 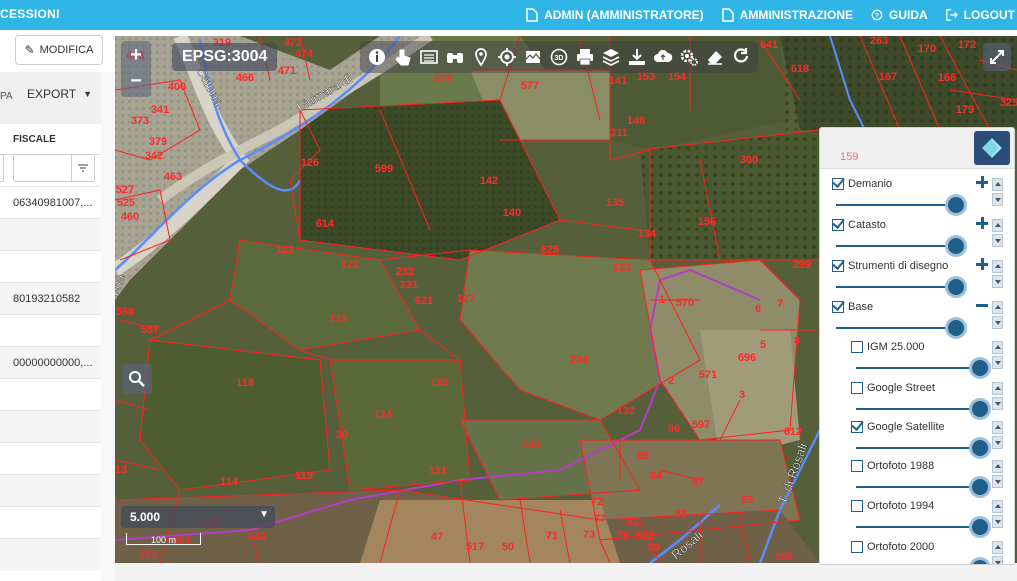 What do you see at coordinates (438, 471) in the screenshot?
I see `parcel-label: 131` at bounding box center [438, 471].